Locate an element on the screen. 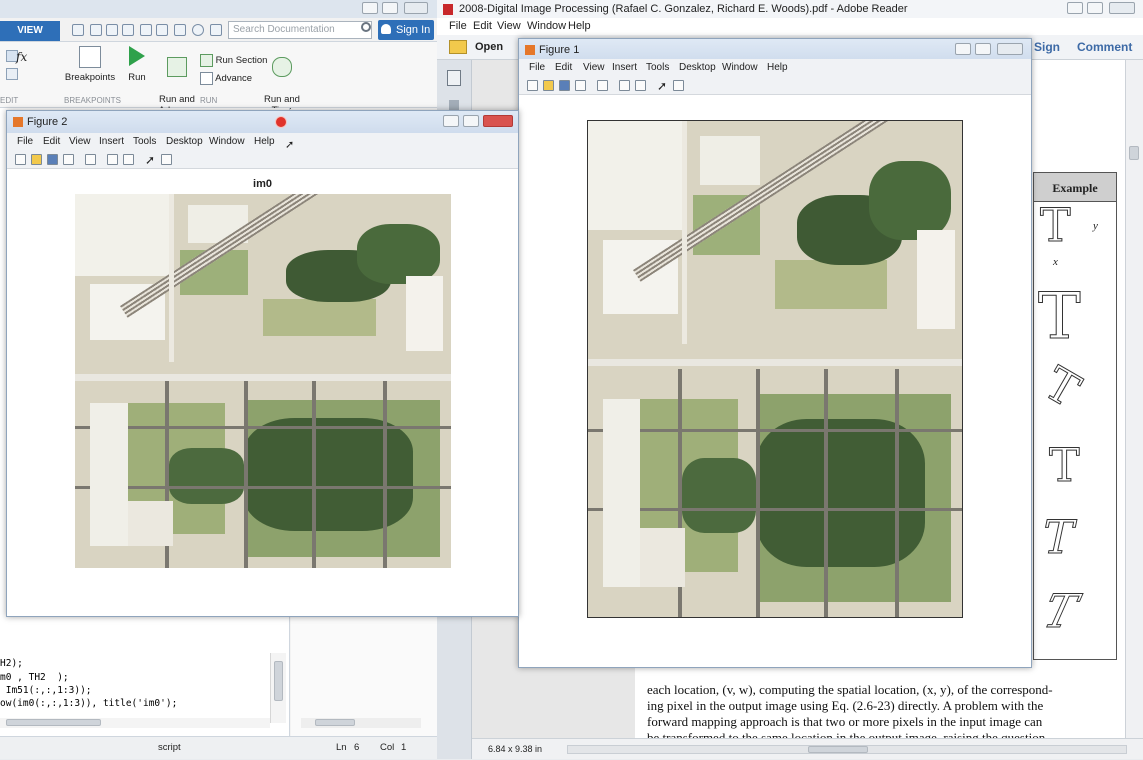  run-and-time-button: Run and Time is located at coordinates (282, 81).